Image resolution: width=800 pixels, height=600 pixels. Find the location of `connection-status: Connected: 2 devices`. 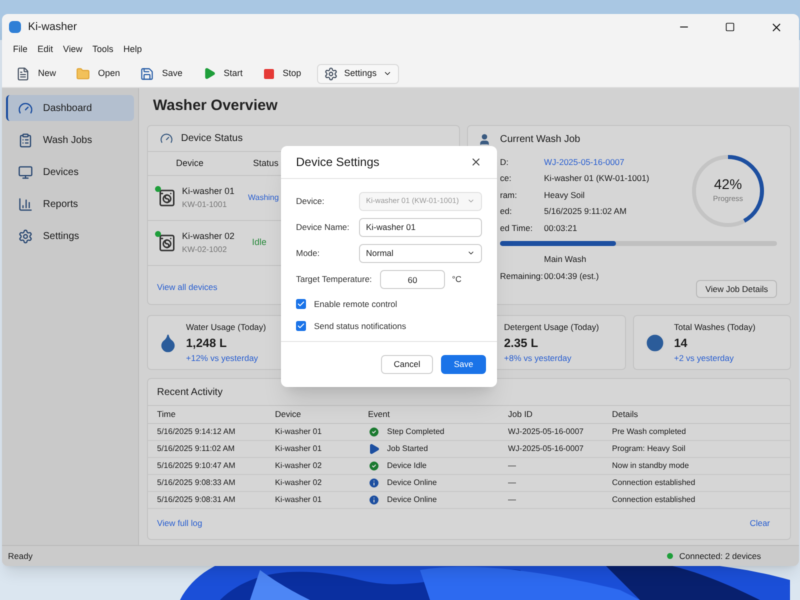

connection-status: Connected: 2 devices is located at coordinates (720, 556).